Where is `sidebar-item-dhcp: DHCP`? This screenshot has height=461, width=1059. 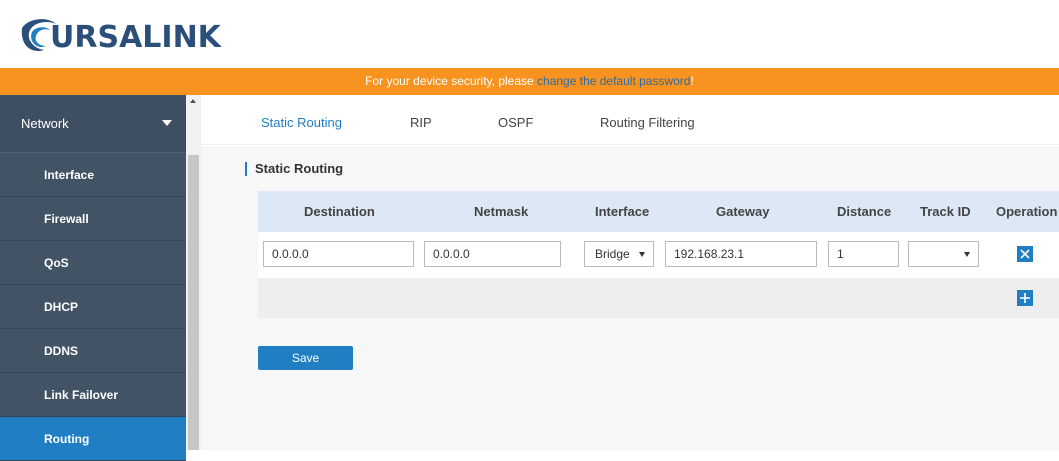
sidebar-item-dhcp: DHCP is located at coordinates (93, 307).